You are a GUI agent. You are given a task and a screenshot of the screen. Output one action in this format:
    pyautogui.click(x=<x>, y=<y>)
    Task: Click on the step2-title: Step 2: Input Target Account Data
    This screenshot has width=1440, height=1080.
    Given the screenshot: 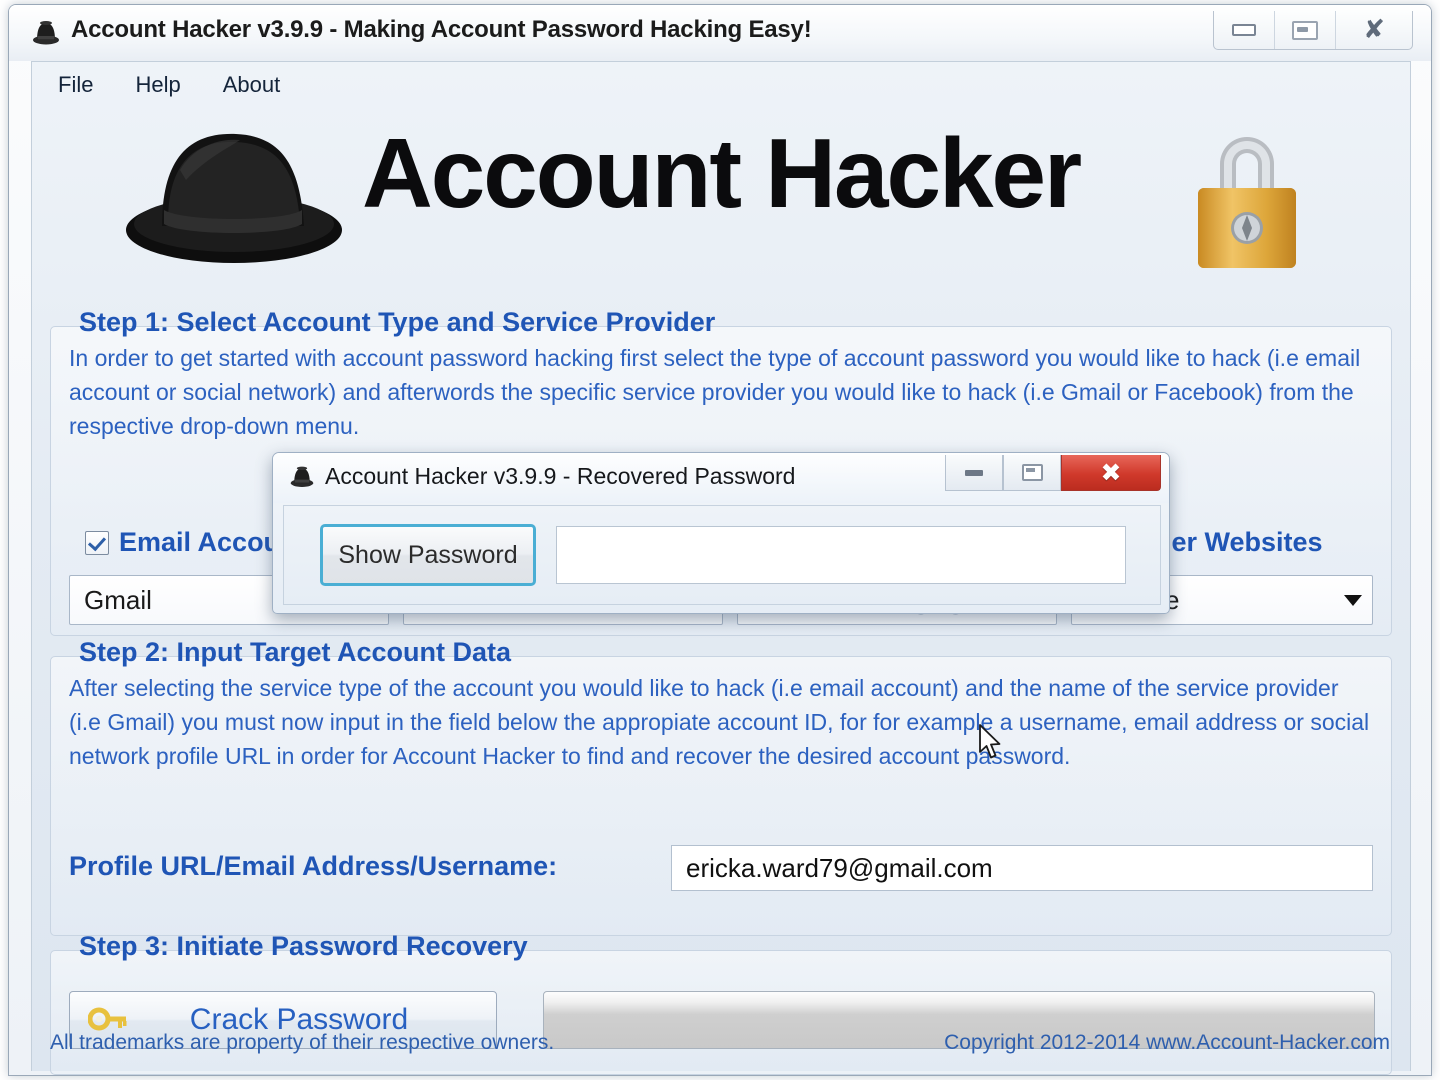 What is the action you would take?
    pyautogui.click(x=295, y=652)
    